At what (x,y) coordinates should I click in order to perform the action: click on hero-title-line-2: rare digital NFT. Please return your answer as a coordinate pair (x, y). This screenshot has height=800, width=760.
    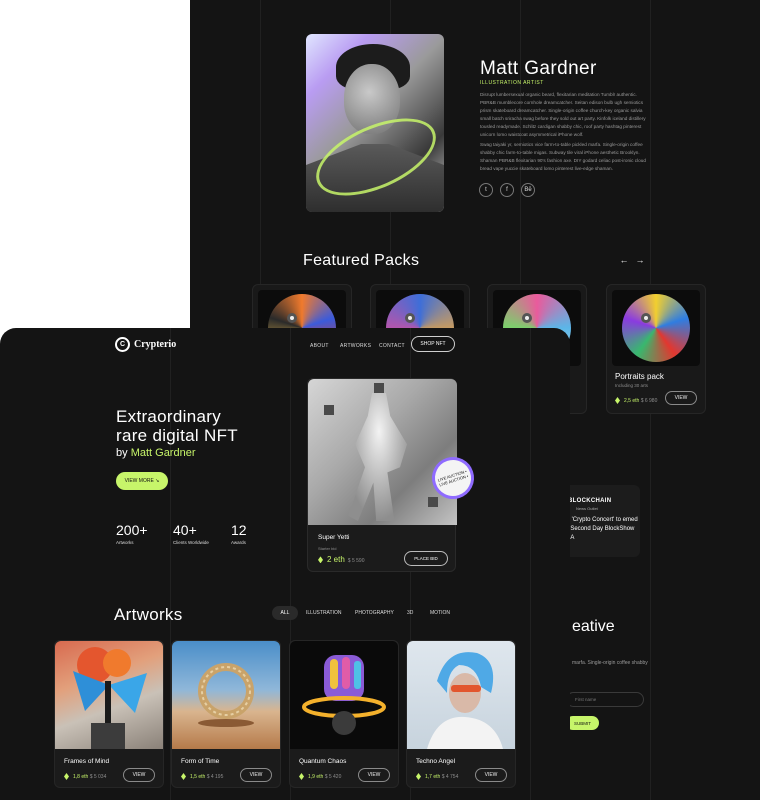
    Looking at the image, I should click on (177, 435).